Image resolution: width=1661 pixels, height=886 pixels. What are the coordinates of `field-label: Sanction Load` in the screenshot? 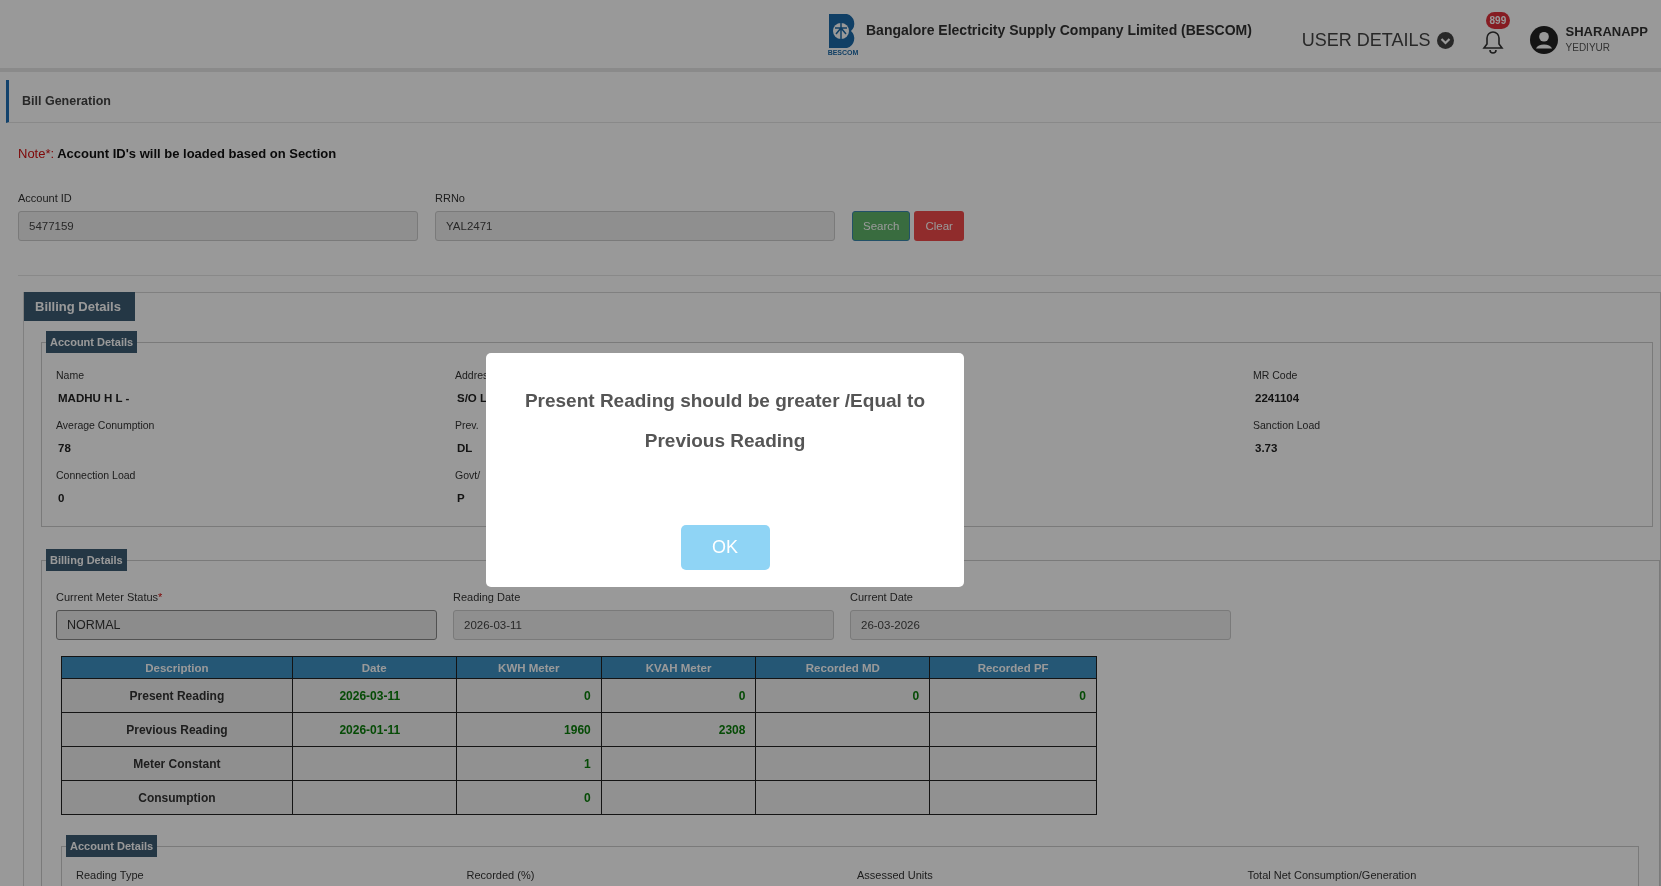 It's located at (1287, 425).